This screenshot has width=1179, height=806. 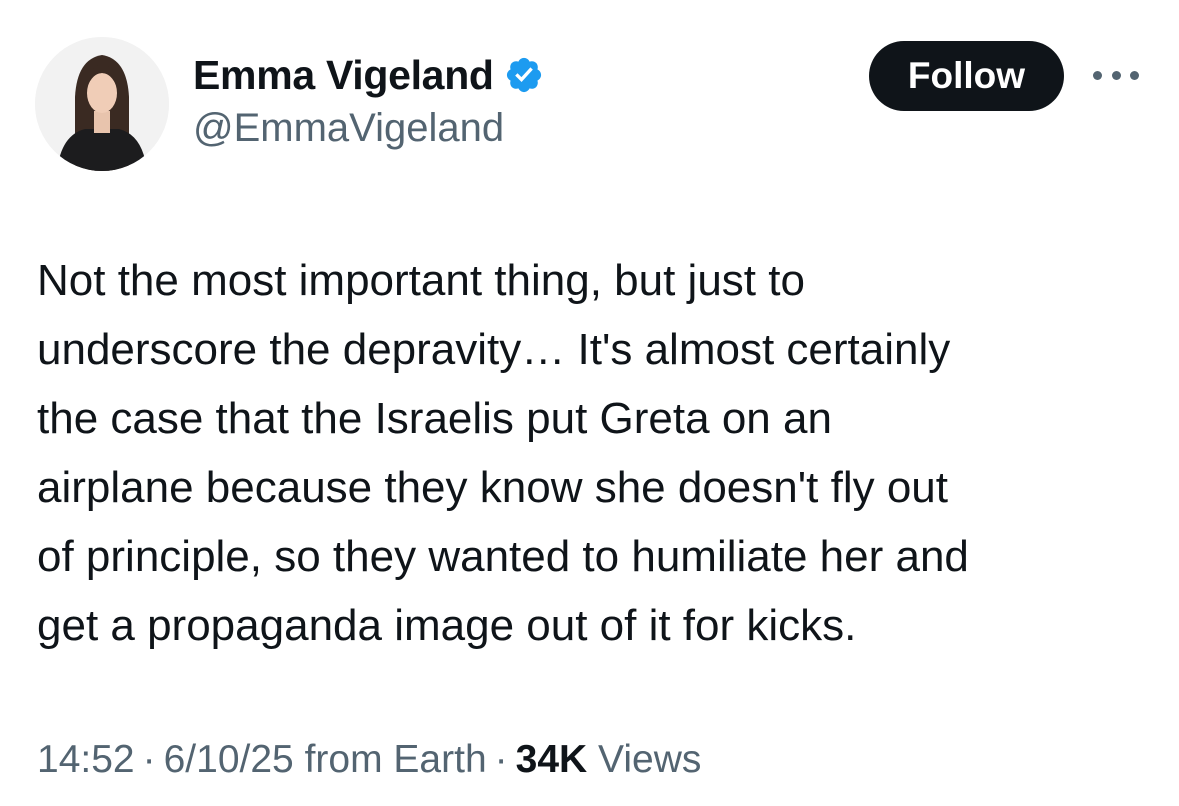 I want to click on tweet-time: 14:52, so click(x=86, y=759).